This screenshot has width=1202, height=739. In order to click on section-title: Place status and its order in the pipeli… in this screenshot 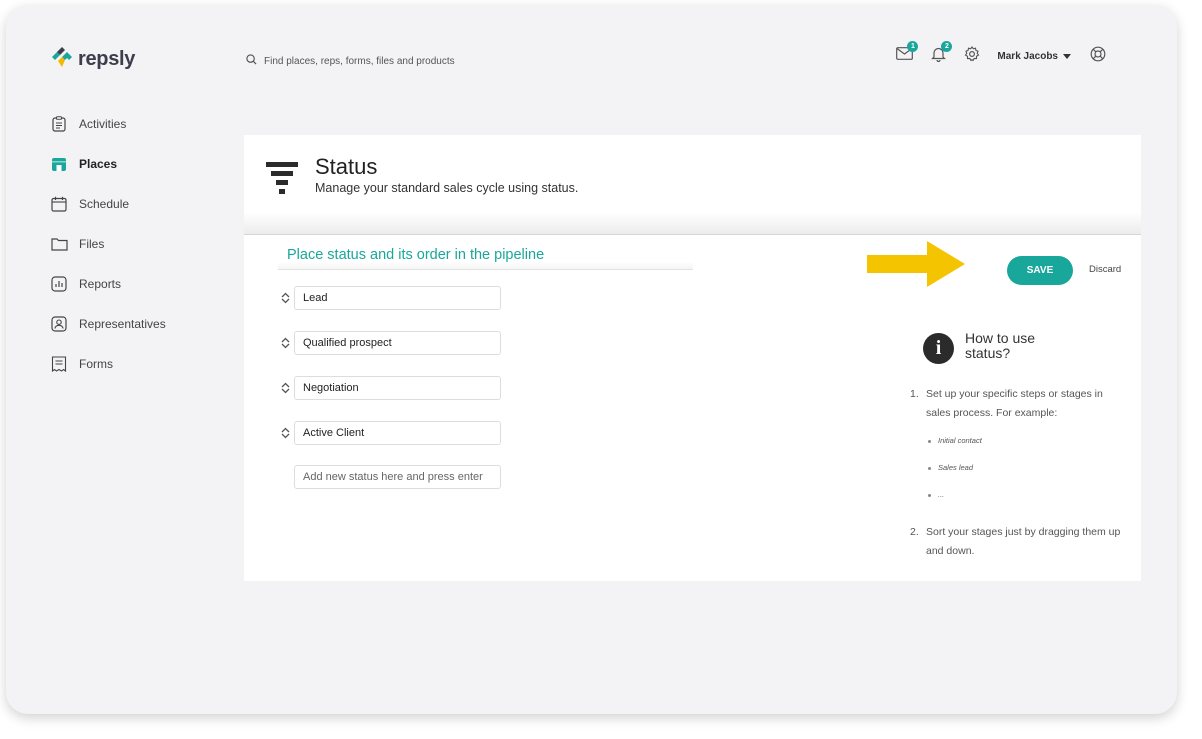, I will do `click(485, 257)`.